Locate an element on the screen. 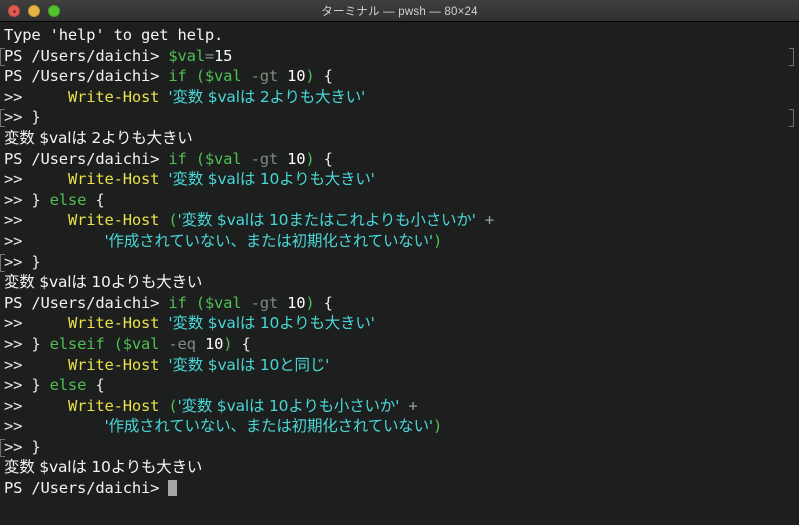 Image resolution: width=799 pixels, height=525 pixels. window-controls is located at coordinates (34, 11).